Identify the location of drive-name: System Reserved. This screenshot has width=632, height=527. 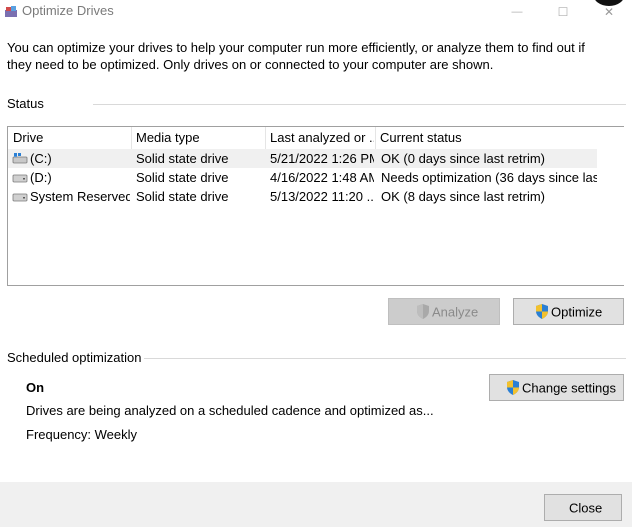
(80, 196).